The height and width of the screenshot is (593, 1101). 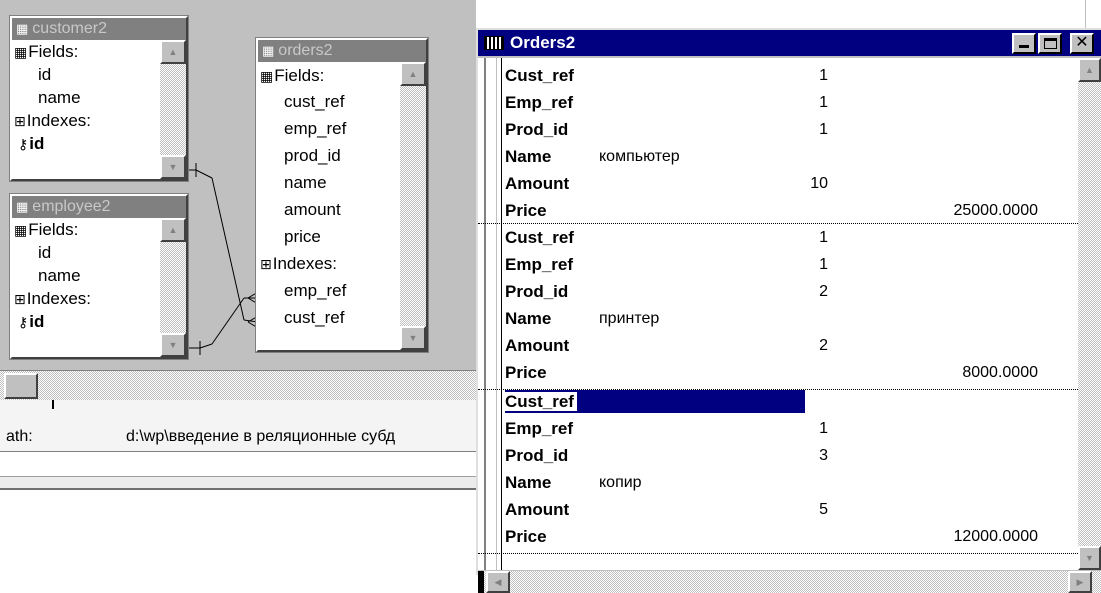 I want to click on path-value: d:\wp\введение в реляционные субд, so click(x=261, y=436).